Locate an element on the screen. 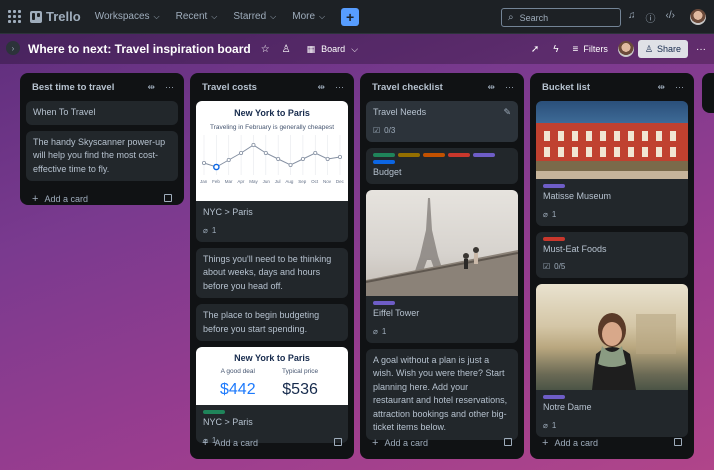 The image size is (714, 470). card-notre-dame: Notre Dame ⌀ 1 is located at coordinates (612, 360).